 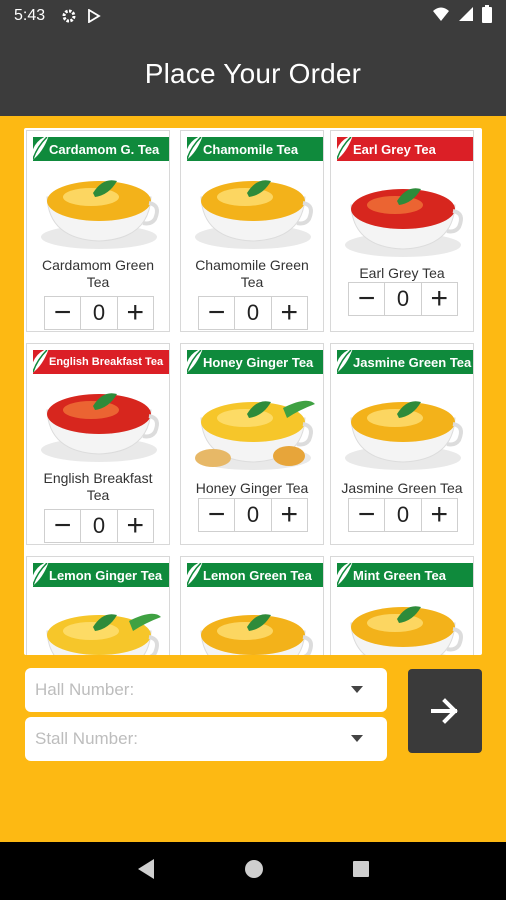 What do you see at coordinates (251, 149) in the screenshot?
I see `tea-badge-label: Chamomile Tea` at bounding box center [251, 149].